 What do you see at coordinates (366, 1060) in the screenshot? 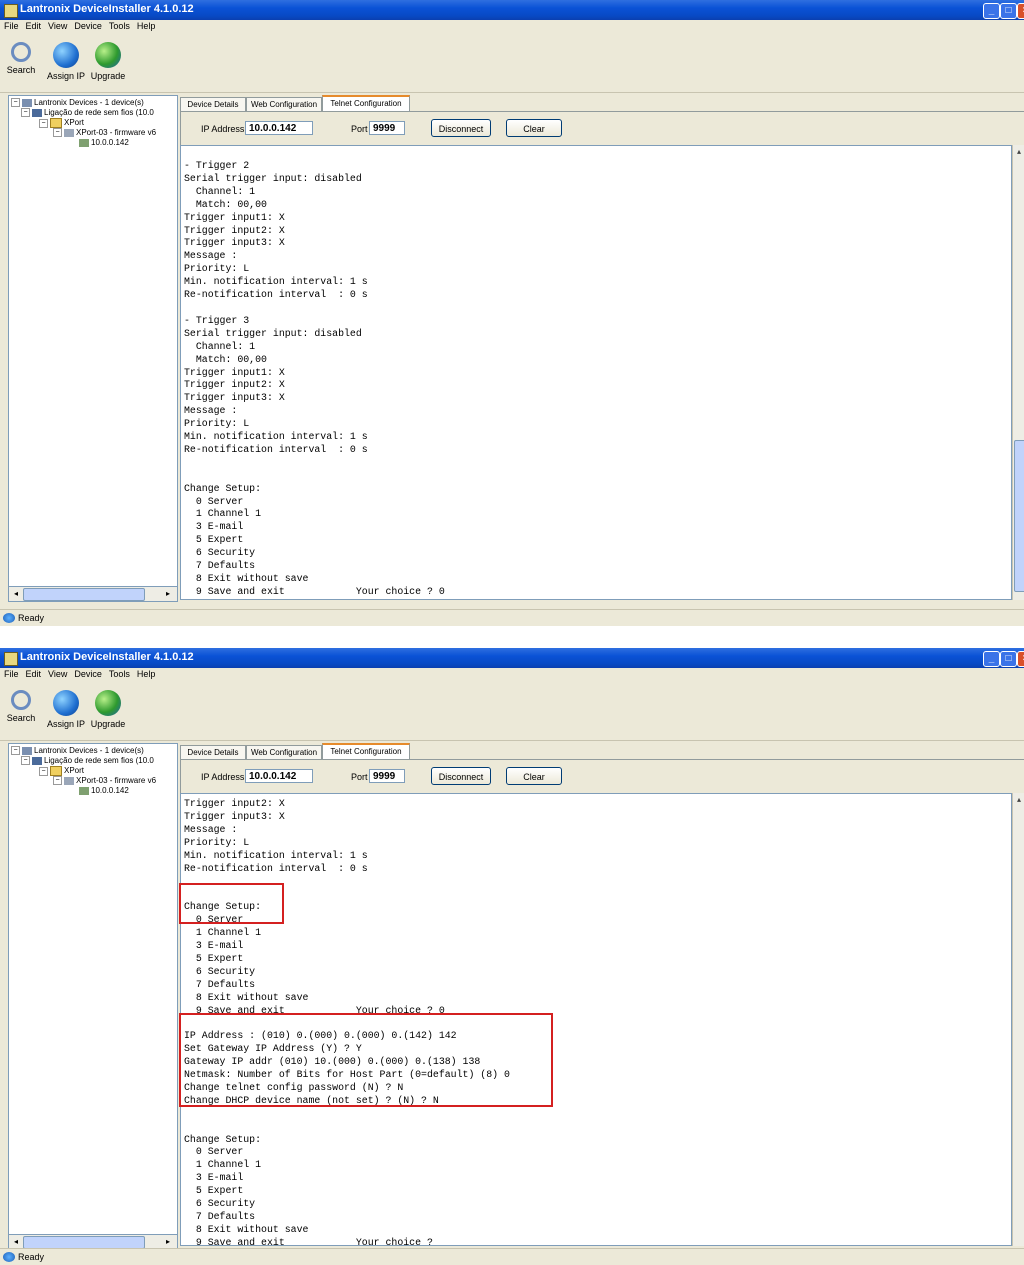
I see `highlight-ip-settings` at bounding box center [366, 1060].